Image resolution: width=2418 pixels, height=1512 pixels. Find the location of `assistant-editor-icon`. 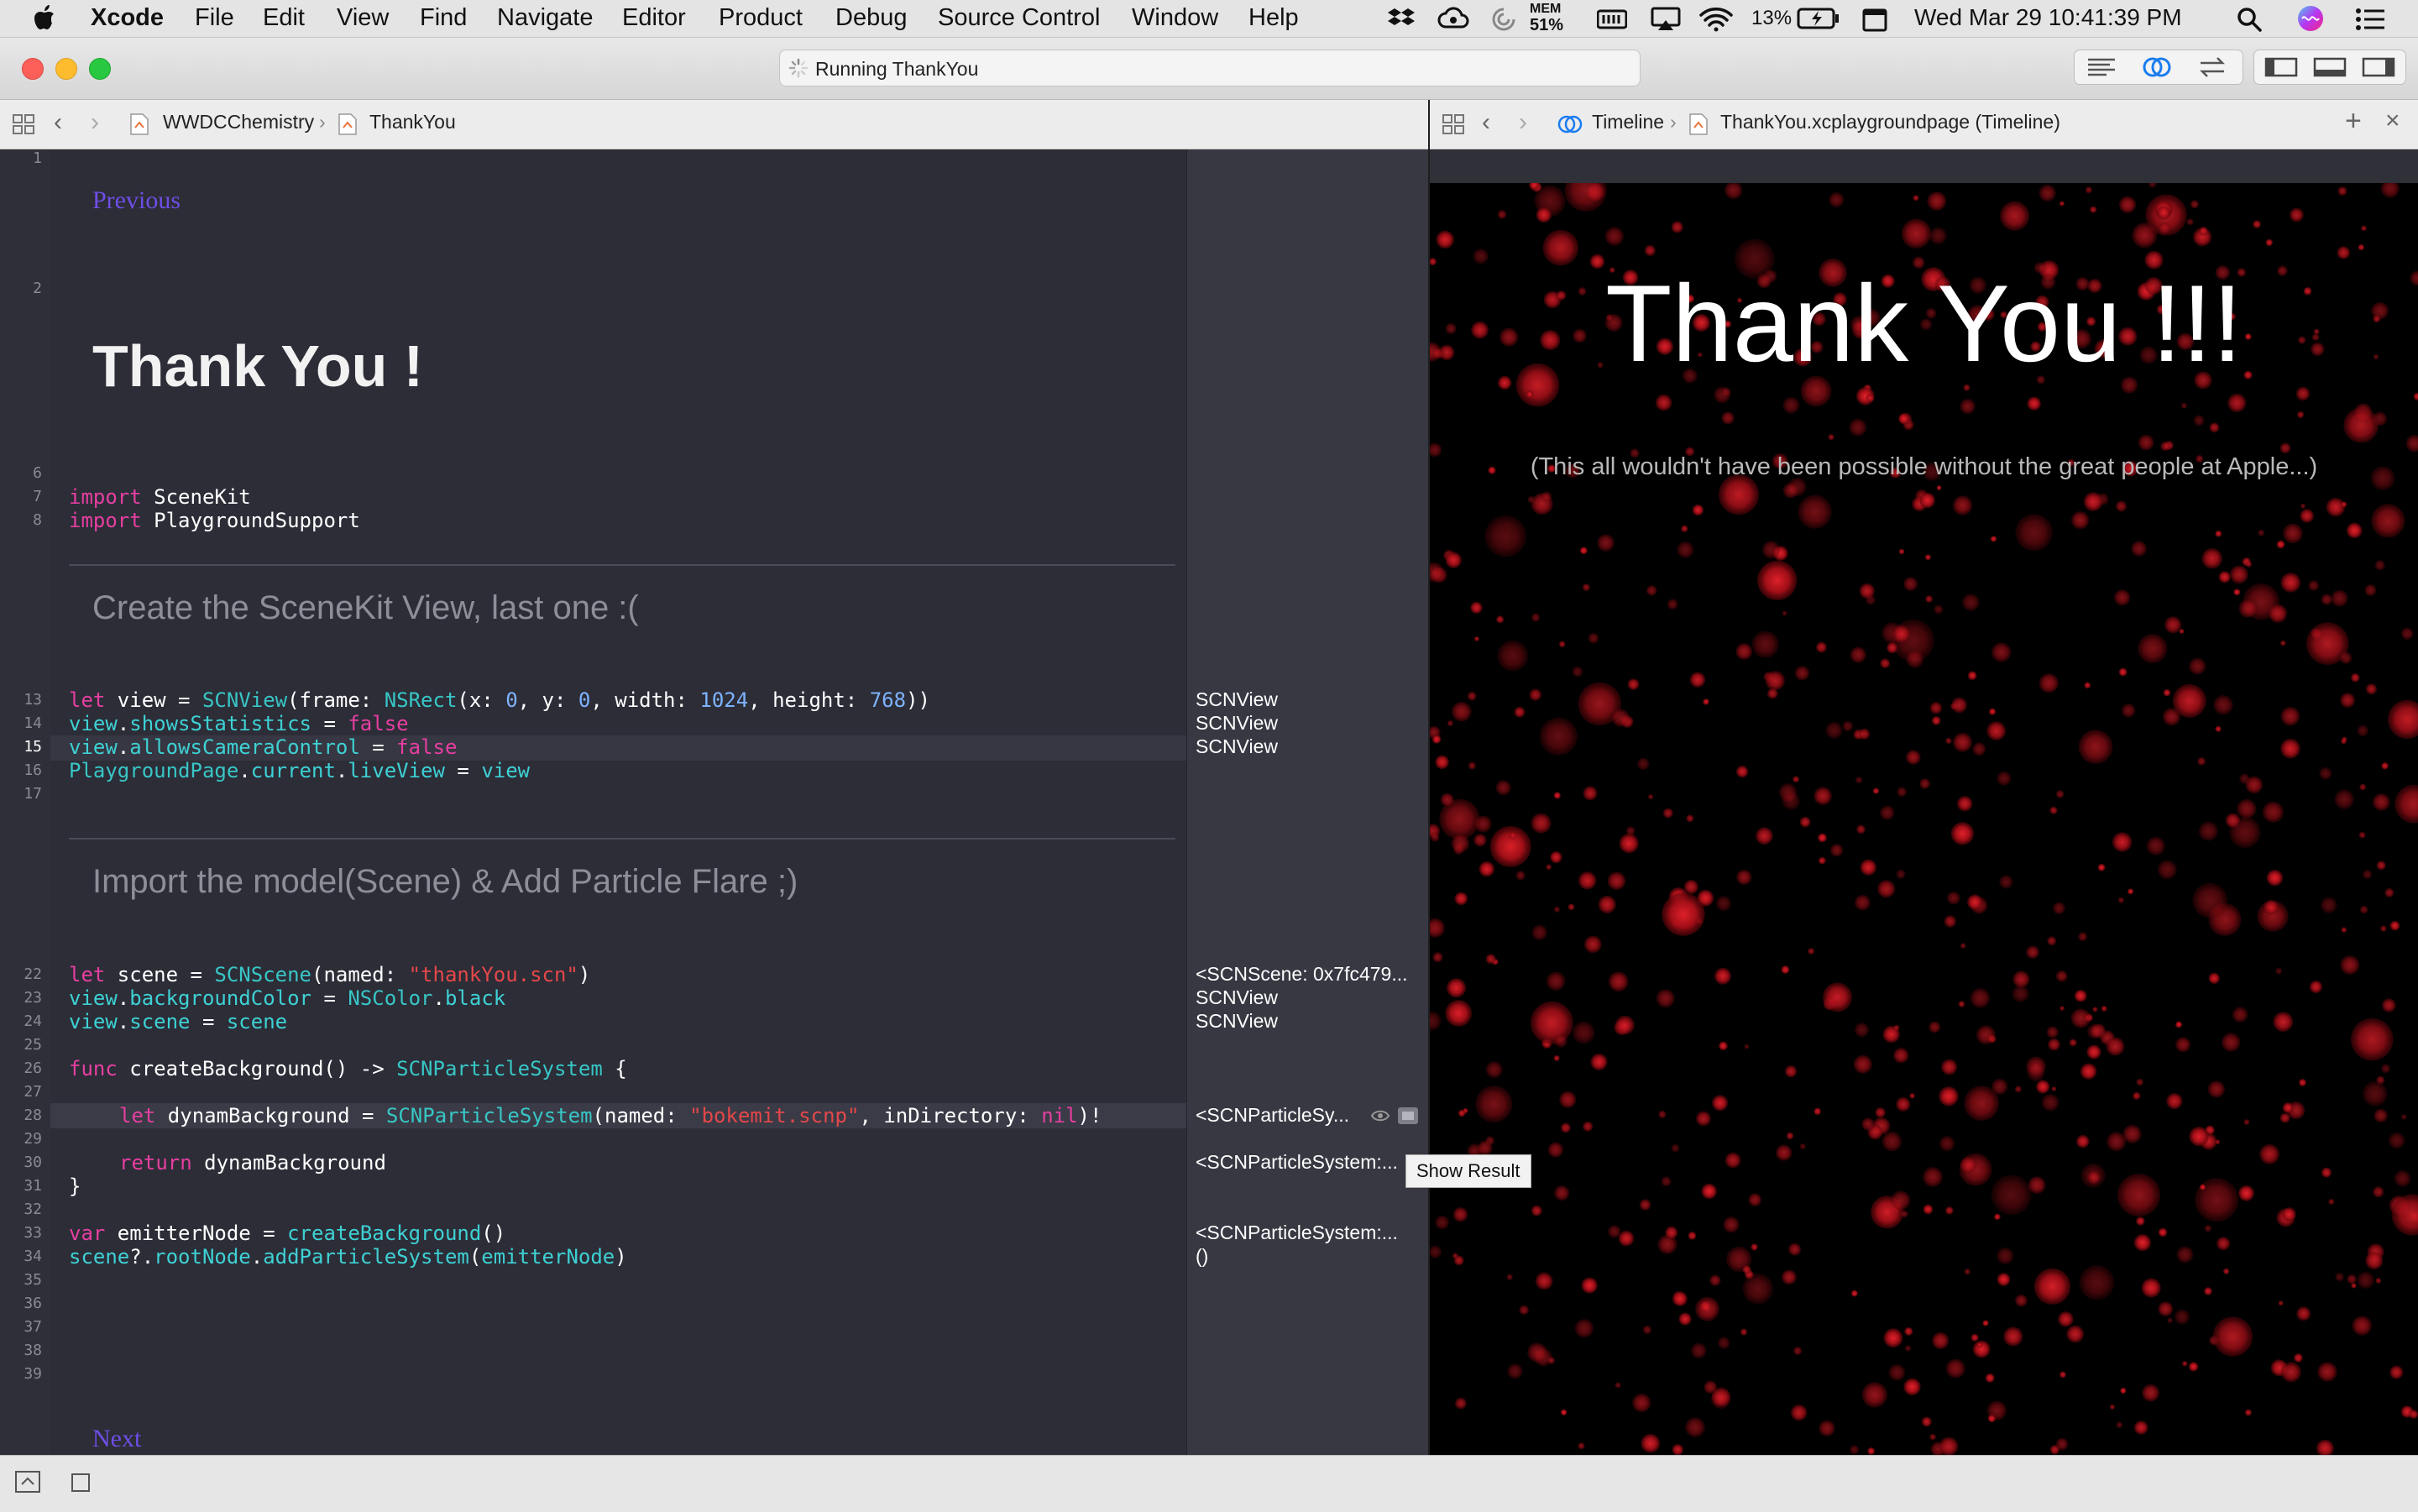

assistant-editor-icon is located at coordinates (2157, 67).